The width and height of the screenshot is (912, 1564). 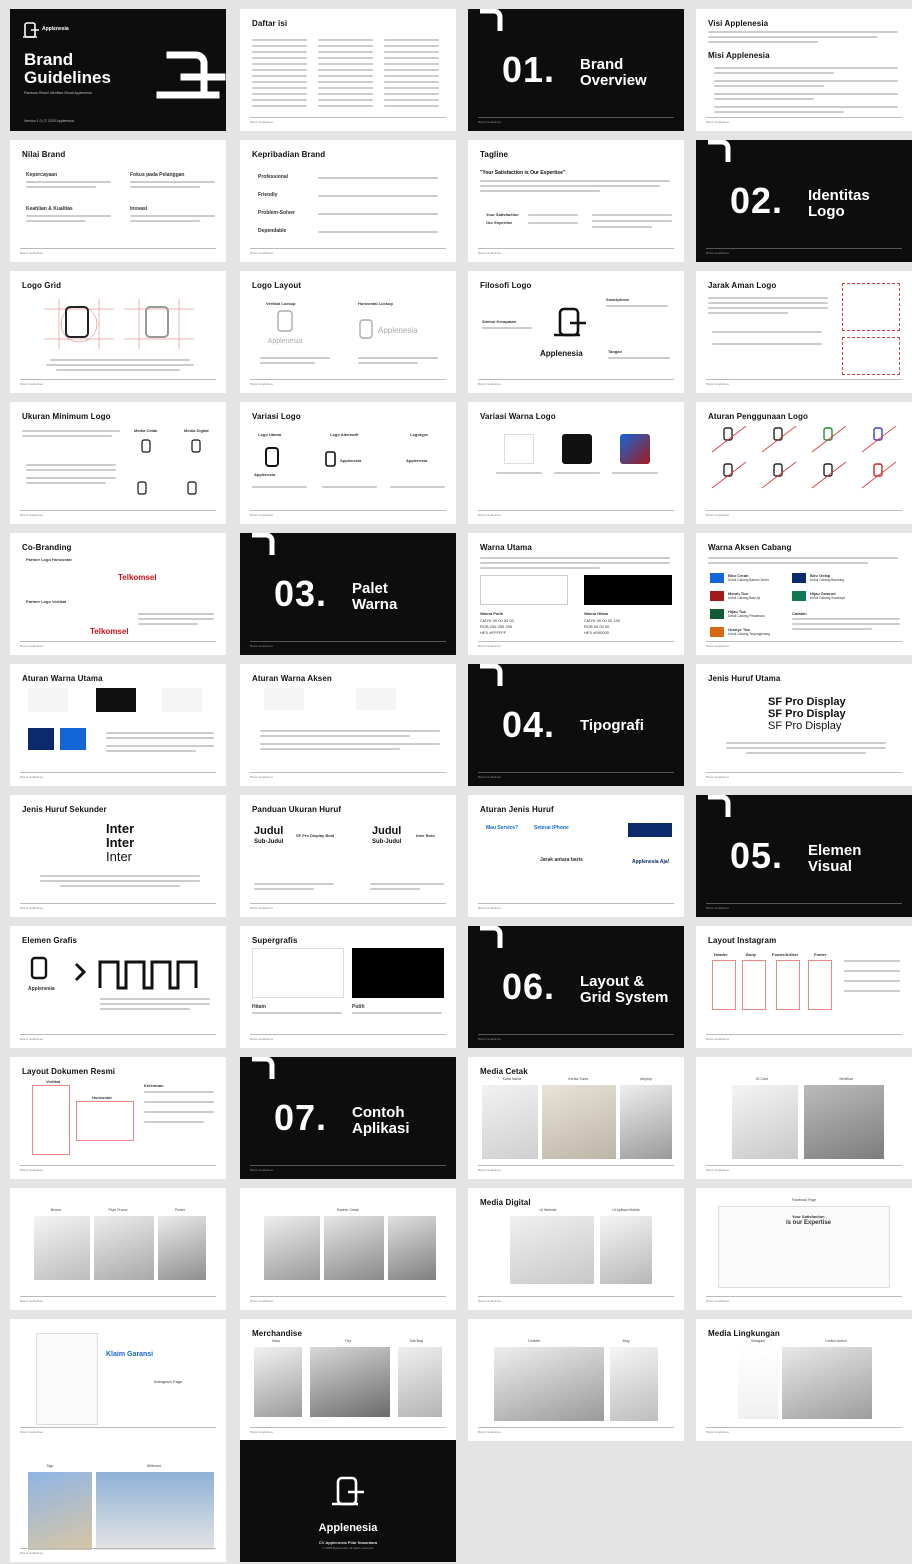 I want to click on slide-section-02: 02. Identitas Logo Brand Guidelines, so click(x=804, y=201).